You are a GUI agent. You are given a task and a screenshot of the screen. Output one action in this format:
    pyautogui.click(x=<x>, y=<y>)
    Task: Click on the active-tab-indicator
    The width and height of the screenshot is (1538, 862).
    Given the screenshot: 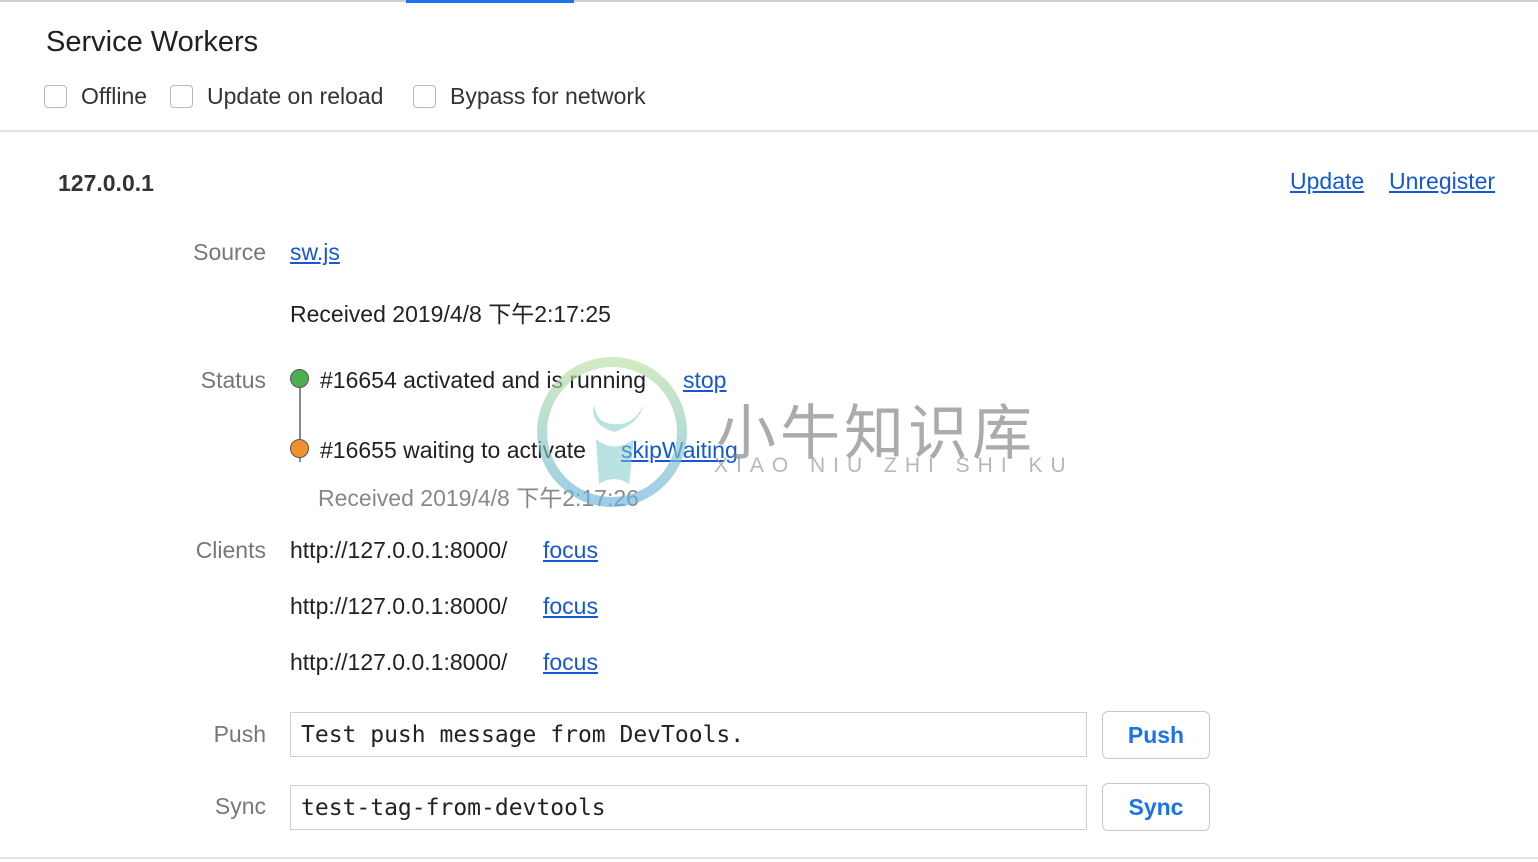 What is the action you would take?
    pyautogui.click(x=490, y=1)
    